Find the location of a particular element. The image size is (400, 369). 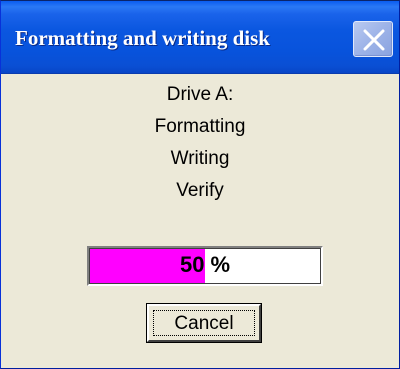

progress-bar: 50% is located at coordinates (205, 266).